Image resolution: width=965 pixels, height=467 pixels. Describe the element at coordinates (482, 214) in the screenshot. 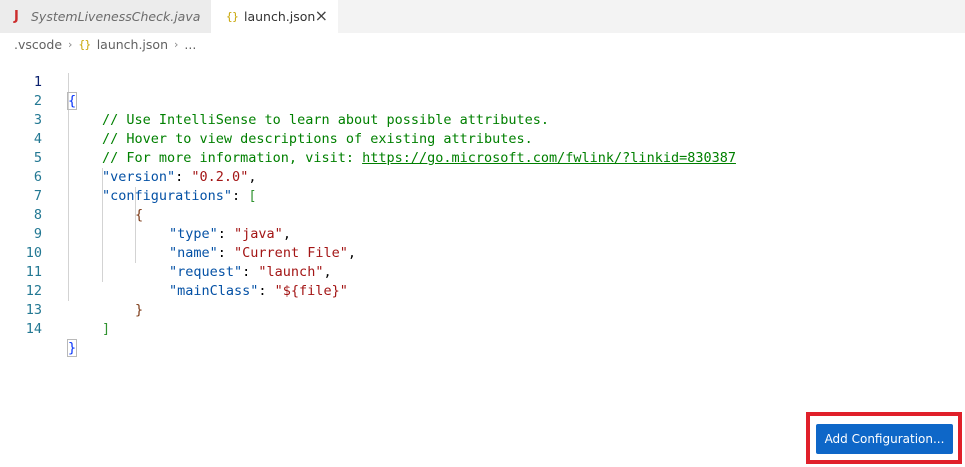

I see `code-line: 8 "type": "java",` at that location.